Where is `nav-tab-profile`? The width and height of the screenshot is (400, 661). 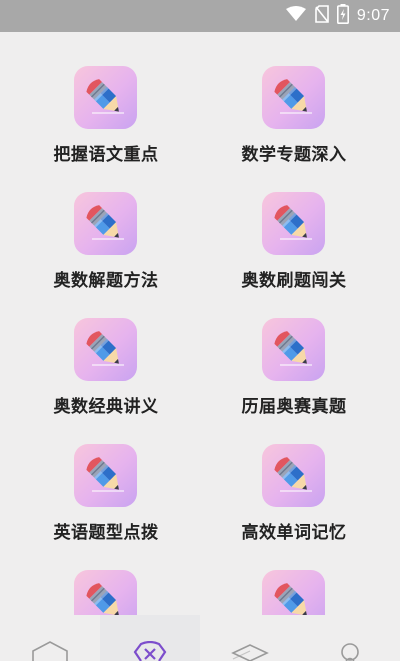
nav-tab-profile is located at coordinates (350, 638).